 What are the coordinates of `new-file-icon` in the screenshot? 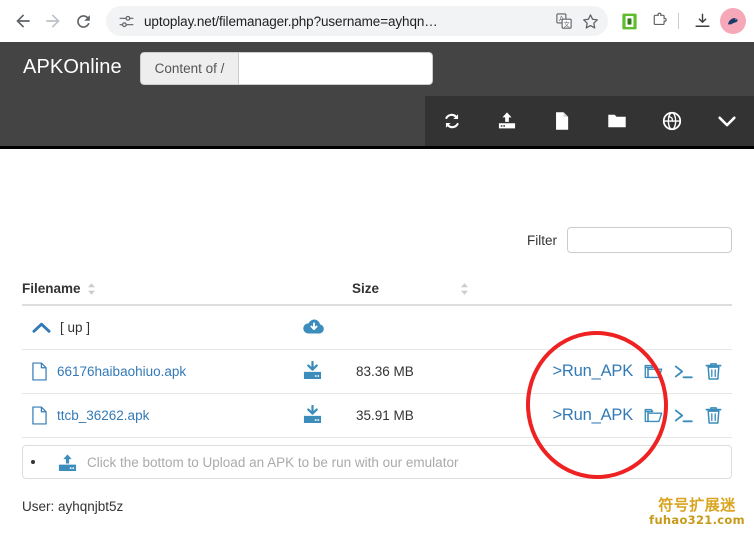 It's located at (562, 121).